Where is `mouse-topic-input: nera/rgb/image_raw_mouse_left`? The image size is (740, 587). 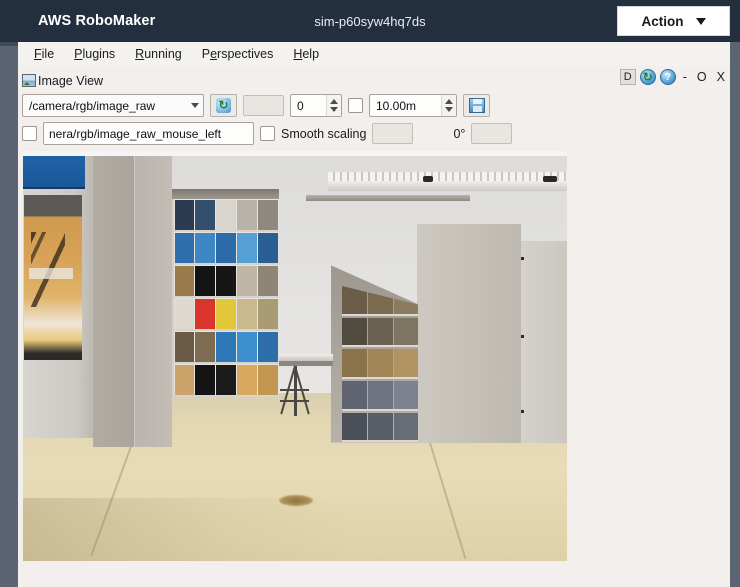
mouse-topic-input: nera/rgb/image_raw_mouse_left is located at coordinates (148, 133).